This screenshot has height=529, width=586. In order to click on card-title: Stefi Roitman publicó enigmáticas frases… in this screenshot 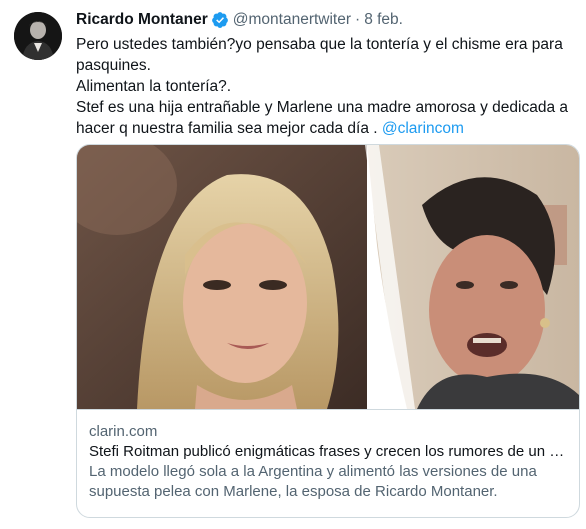, I will do `click(328, 452)`.